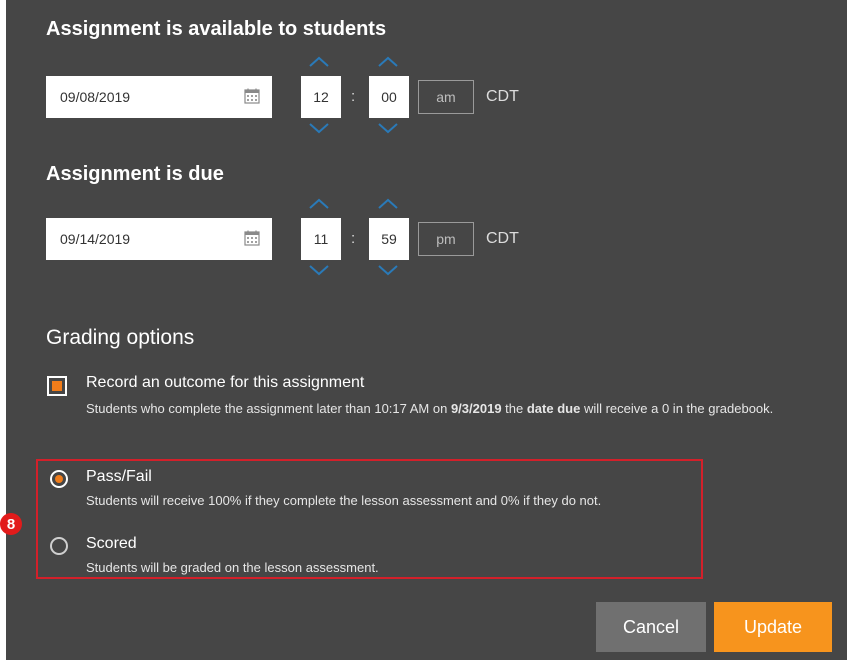  I want to click on due-minute-up-chevron-icon, so click(388, 204).